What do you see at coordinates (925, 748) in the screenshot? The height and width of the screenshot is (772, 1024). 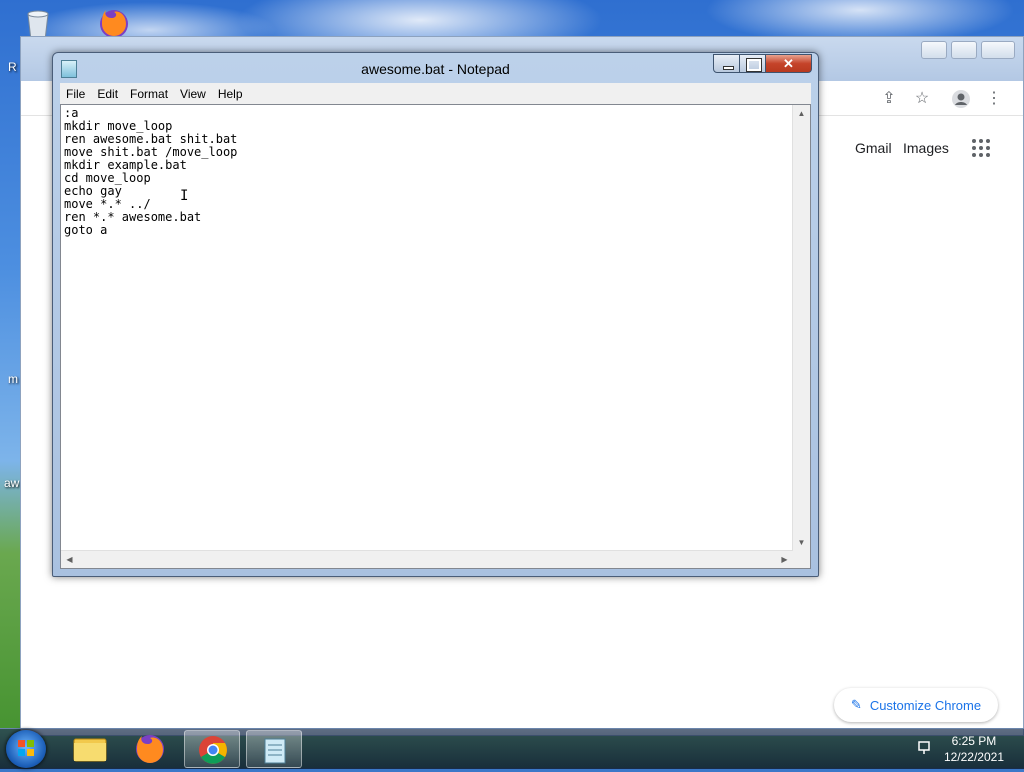 I see `network-icon` at bounding box center [925, 748].